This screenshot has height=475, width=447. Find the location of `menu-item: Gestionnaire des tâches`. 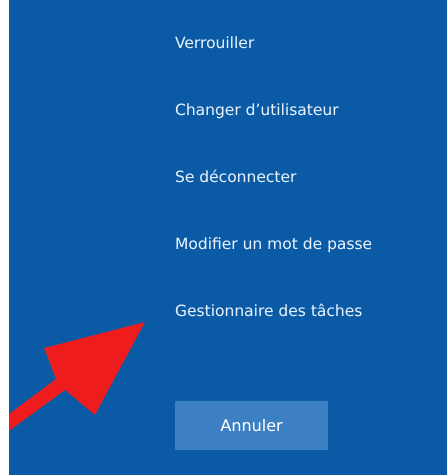

menu-item: Gestionnaire des tâches is located at coordinates (311, 311).